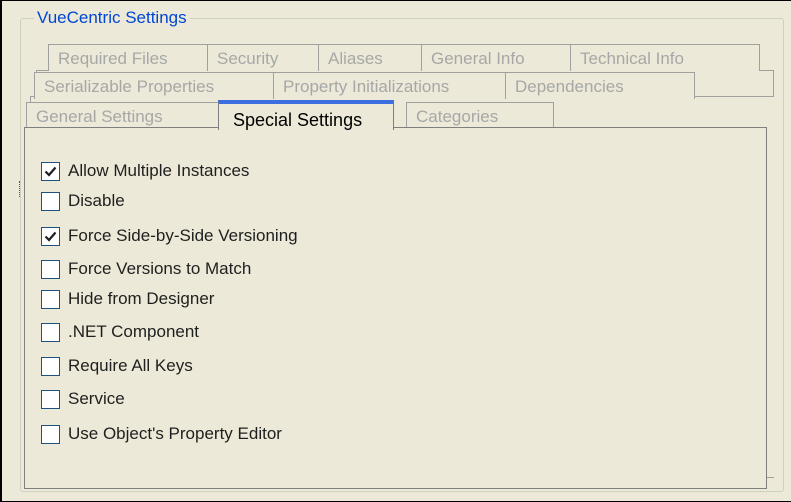 The height and width of the screenshot is (502, 791). I want to click on tab-categories: Categories, so click(480, 115).